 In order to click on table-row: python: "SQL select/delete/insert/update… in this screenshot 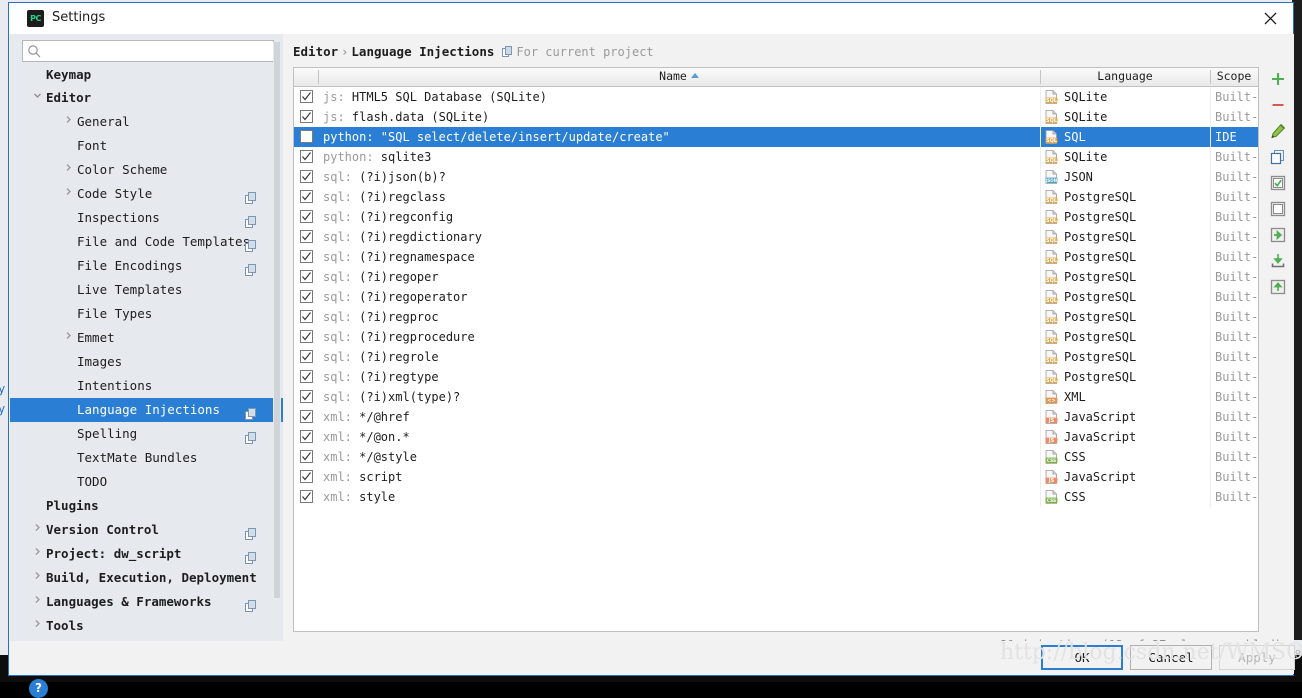, I will do `click(776, 137)`.